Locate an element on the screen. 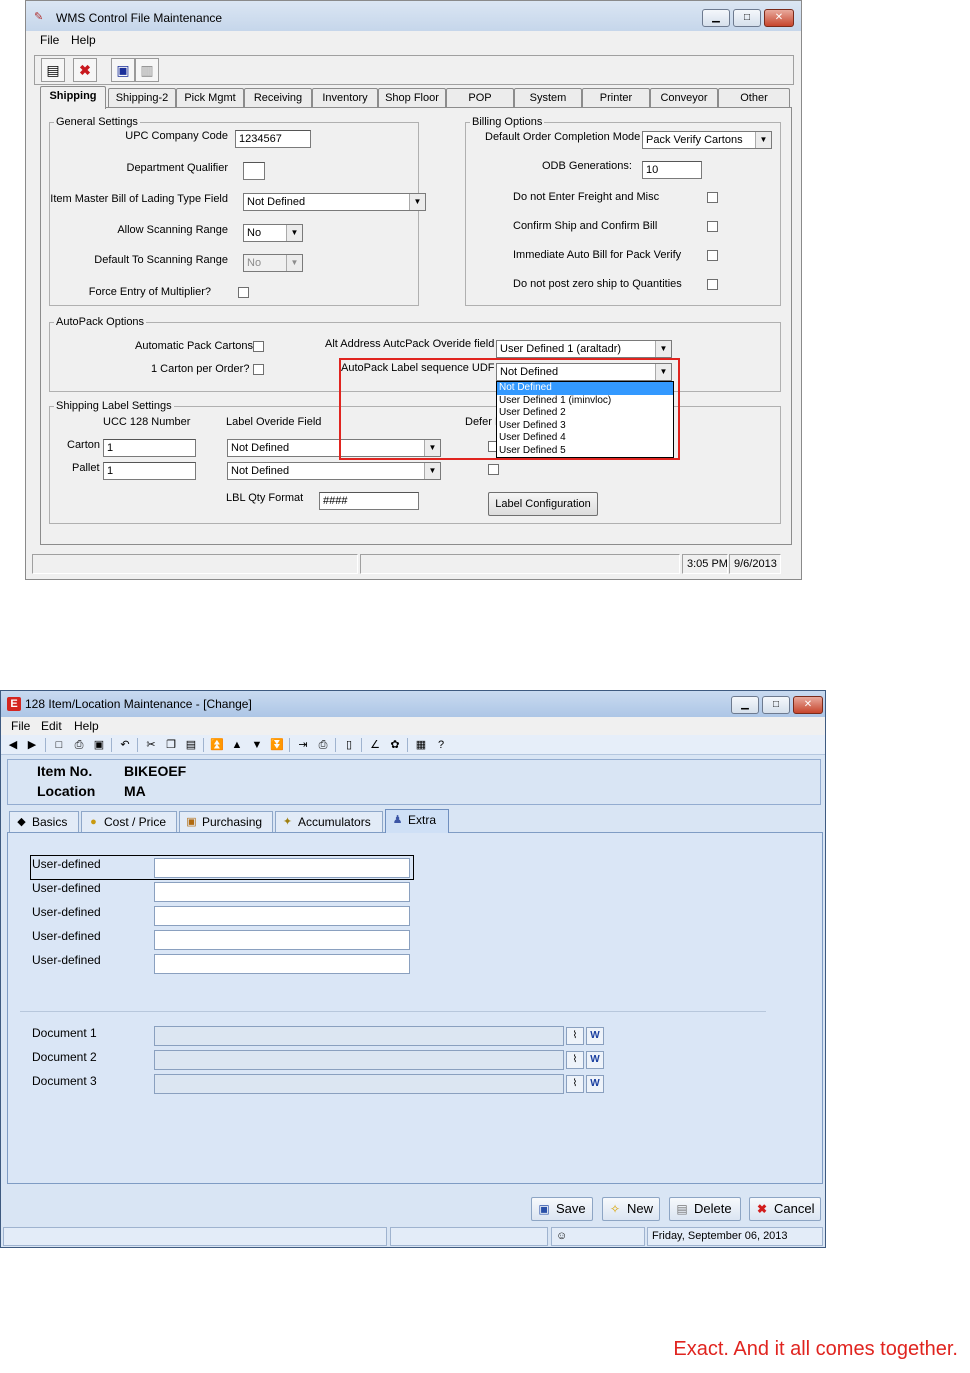  shipping-label-legend: Shipping Label Settings is located at coordinates (114, 406).